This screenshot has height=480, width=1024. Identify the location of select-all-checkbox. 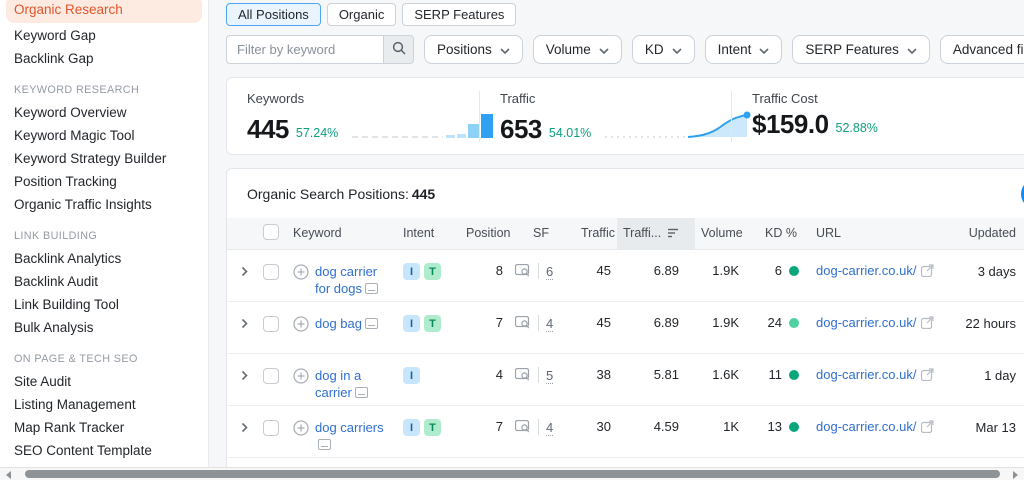
(271, 231).